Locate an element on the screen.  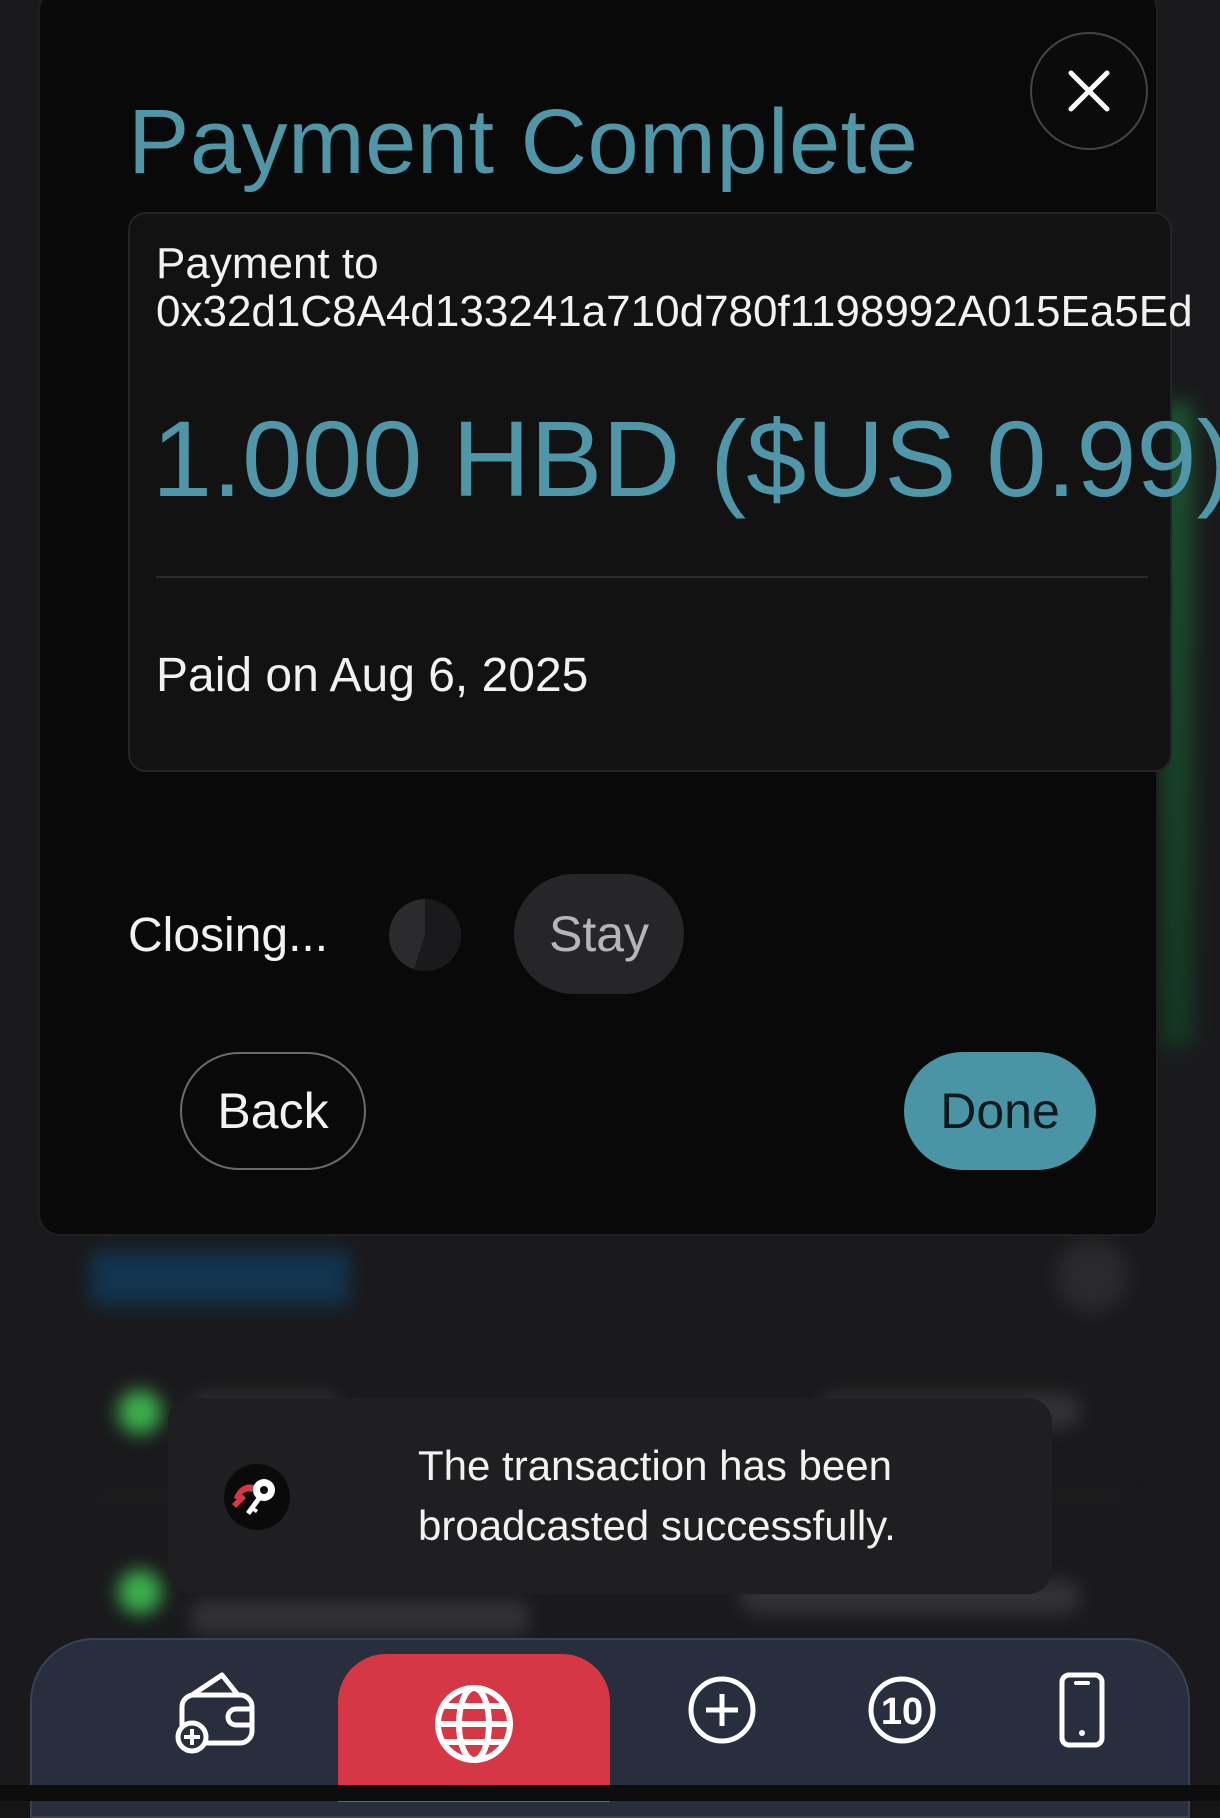
nav-item-device is located at coordinates (1082, 1710).